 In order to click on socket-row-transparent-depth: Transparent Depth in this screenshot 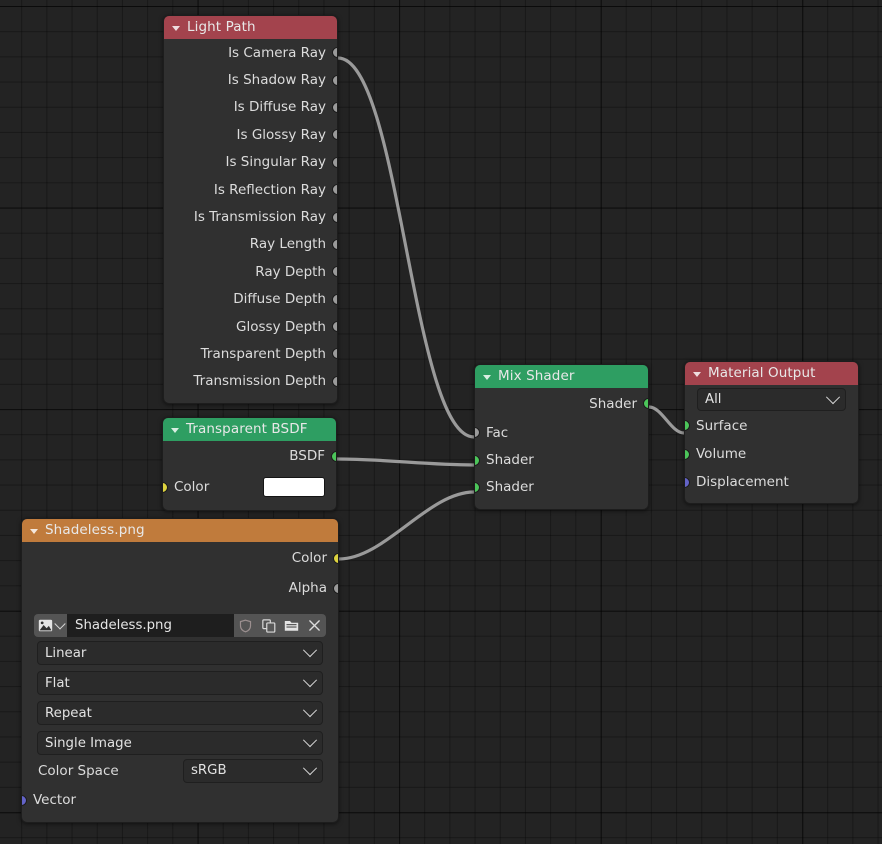, I will do `click(250, 353)`.